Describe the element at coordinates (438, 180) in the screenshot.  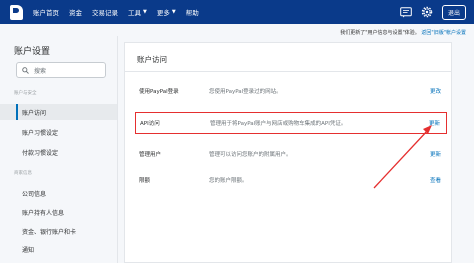
I see `view-link: 查看` at that location.